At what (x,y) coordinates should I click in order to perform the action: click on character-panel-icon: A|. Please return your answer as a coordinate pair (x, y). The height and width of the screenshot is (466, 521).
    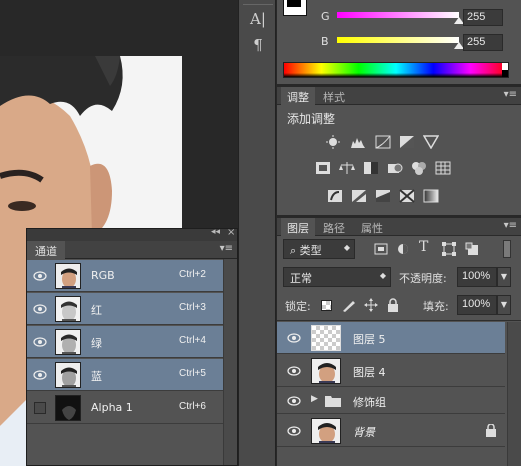
    Looking at the image, I should click on (258, 19).